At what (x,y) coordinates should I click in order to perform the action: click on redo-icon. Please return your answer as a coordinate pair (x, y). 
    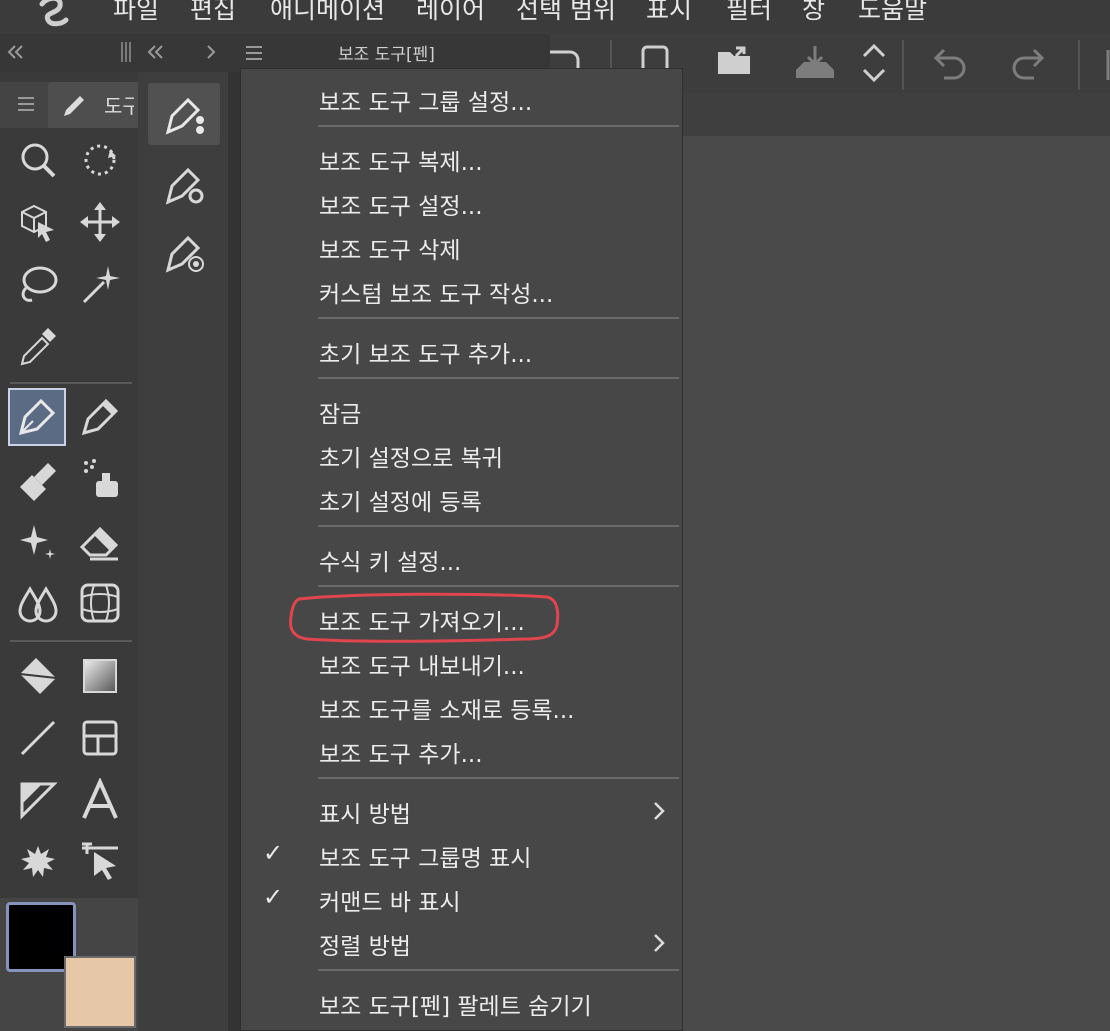
    Looking at the image, I should click on (1028, 63).